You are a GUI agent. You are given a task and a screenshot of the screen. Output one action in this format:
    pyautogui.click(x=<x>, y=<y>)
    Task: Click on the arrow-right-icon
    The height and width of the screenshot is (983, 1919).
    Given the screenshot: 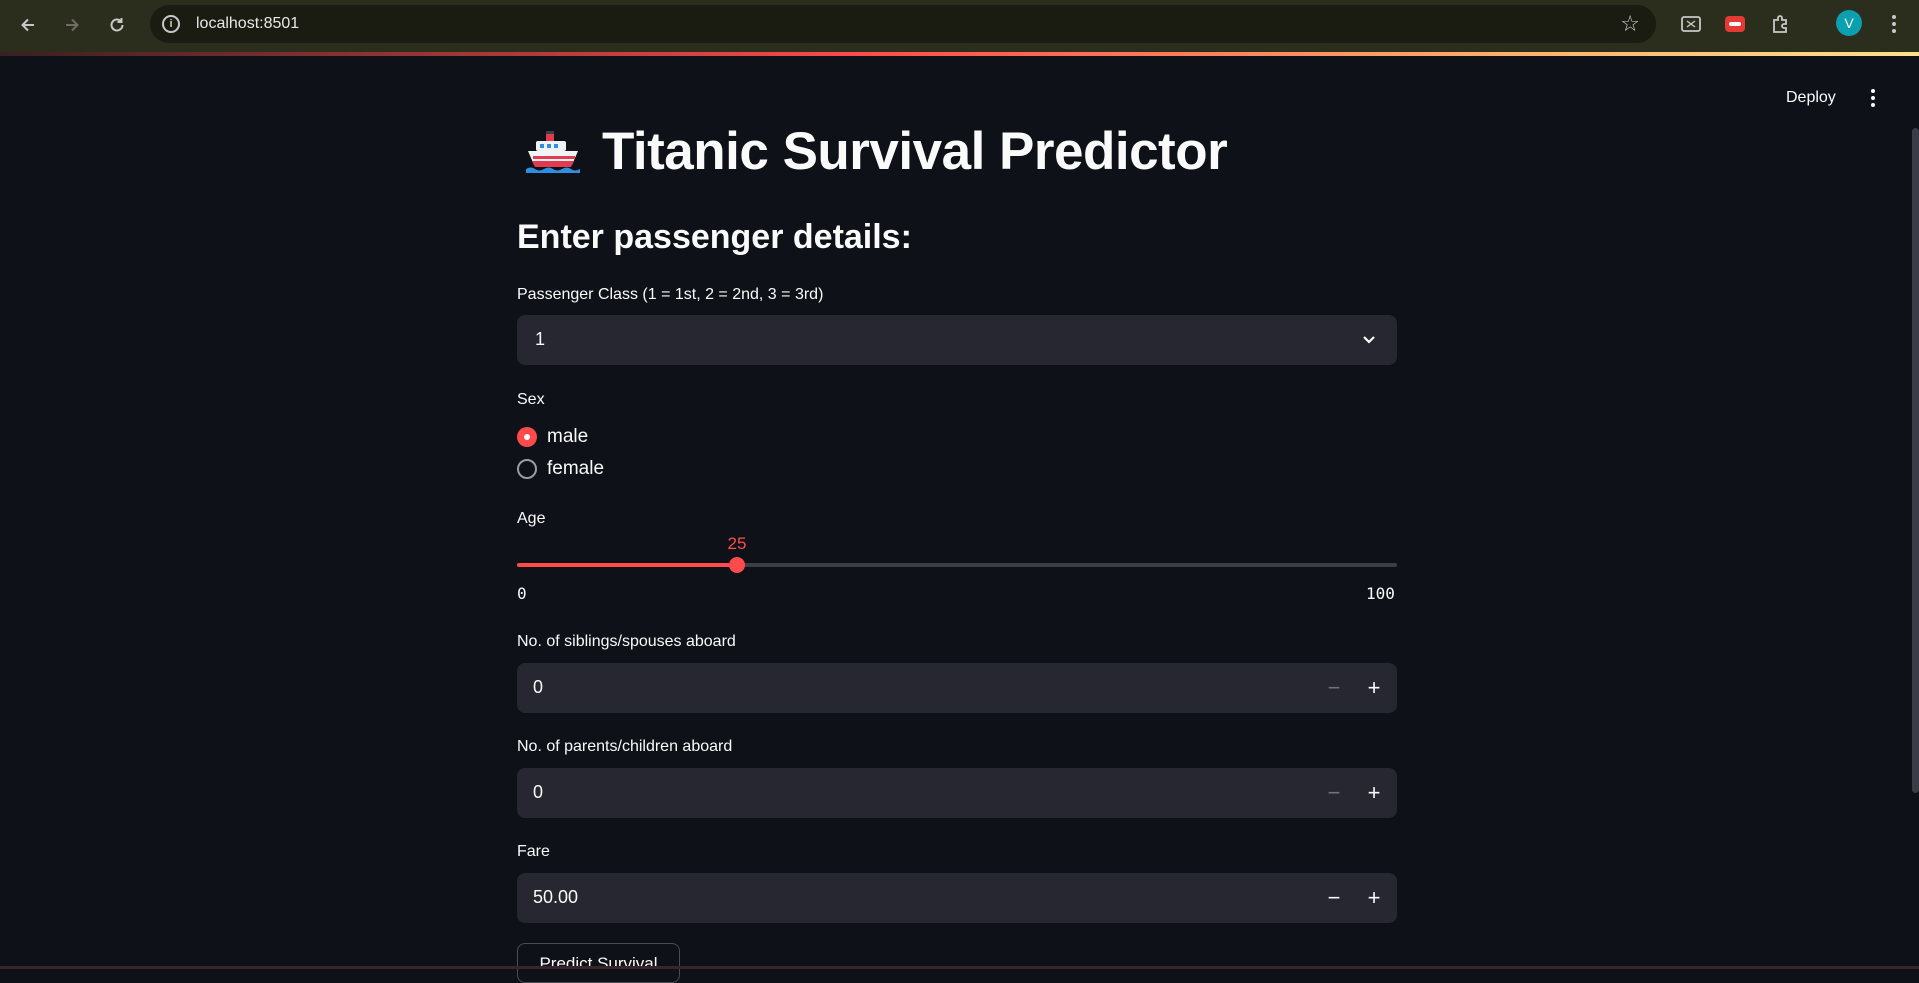 What is the action you would take?
    pyautogui.click(x=72, y=25)
    